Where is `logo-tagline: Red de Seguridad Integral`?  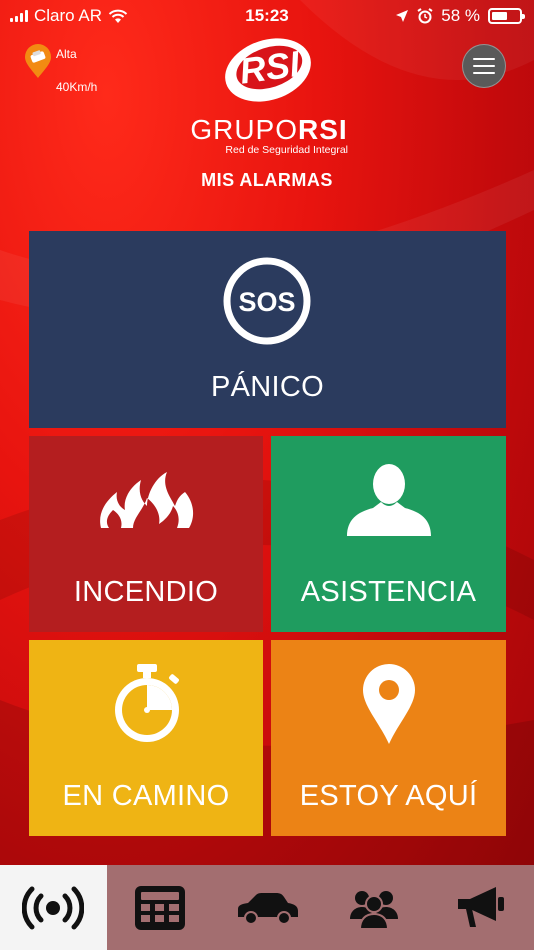
logo-tagline: Red de Seguridad Integral is located at coordinates (286, 150).